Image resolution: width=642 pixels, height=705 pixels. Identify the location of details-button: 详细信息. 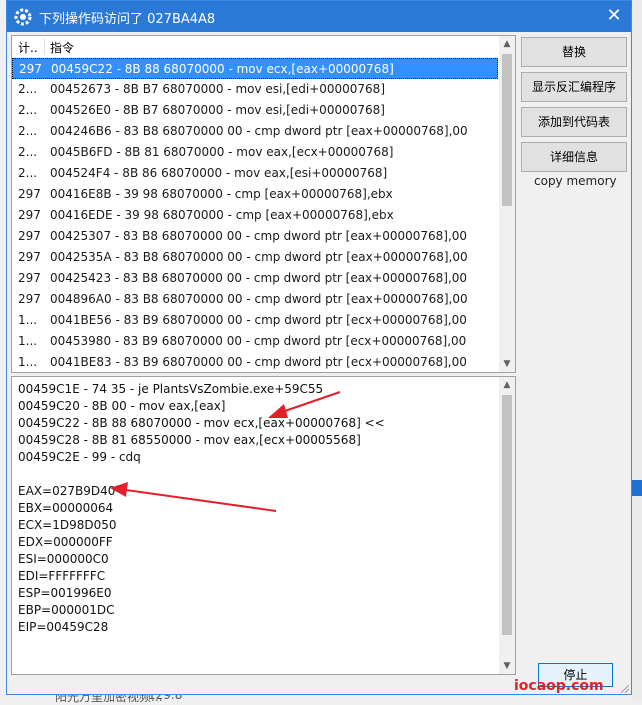
(574, 157).